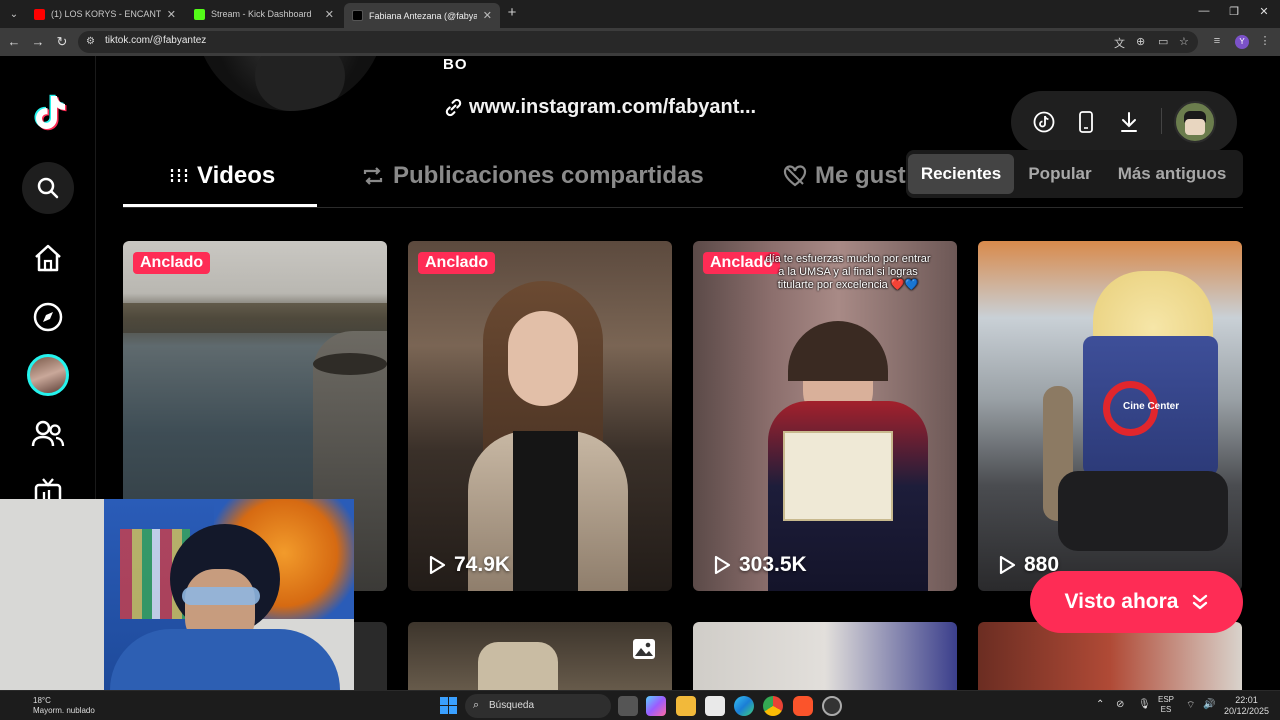  I want to click on new-tab-button: +, so click(512, 13).